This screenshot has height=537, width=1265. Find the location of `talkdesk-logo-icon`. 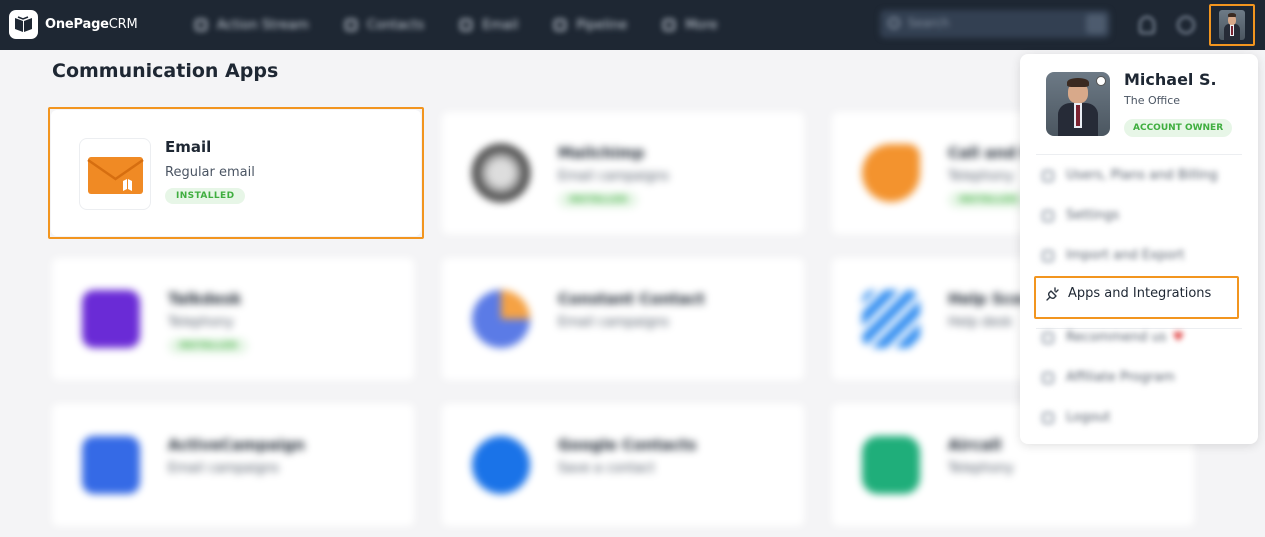

talkdesk-logo-icon is located at coordinates (111, 319).